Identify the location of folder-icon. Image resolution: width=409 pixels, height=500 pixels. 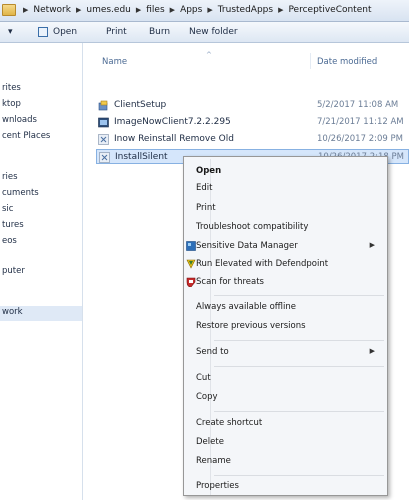
(9, 10).